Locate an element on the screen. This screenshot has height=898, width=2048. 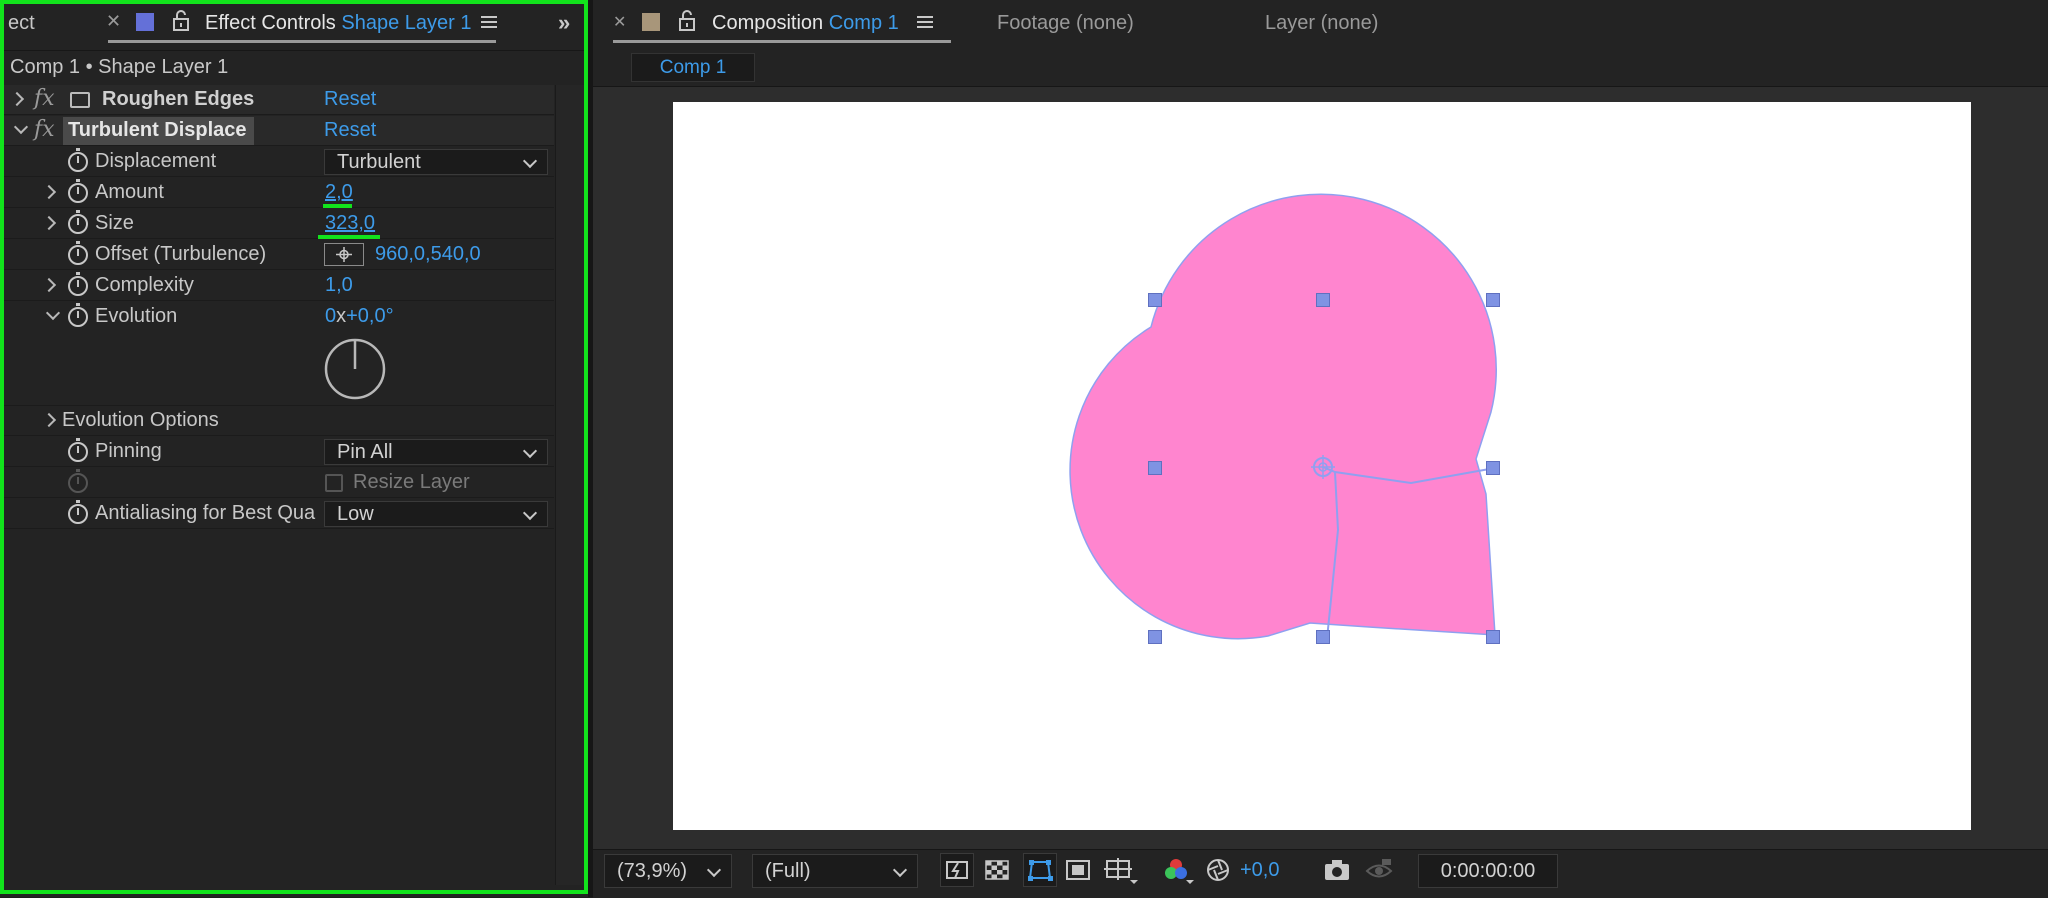
effect-name: Turbulent Displace is located at coordinates (157, 130).